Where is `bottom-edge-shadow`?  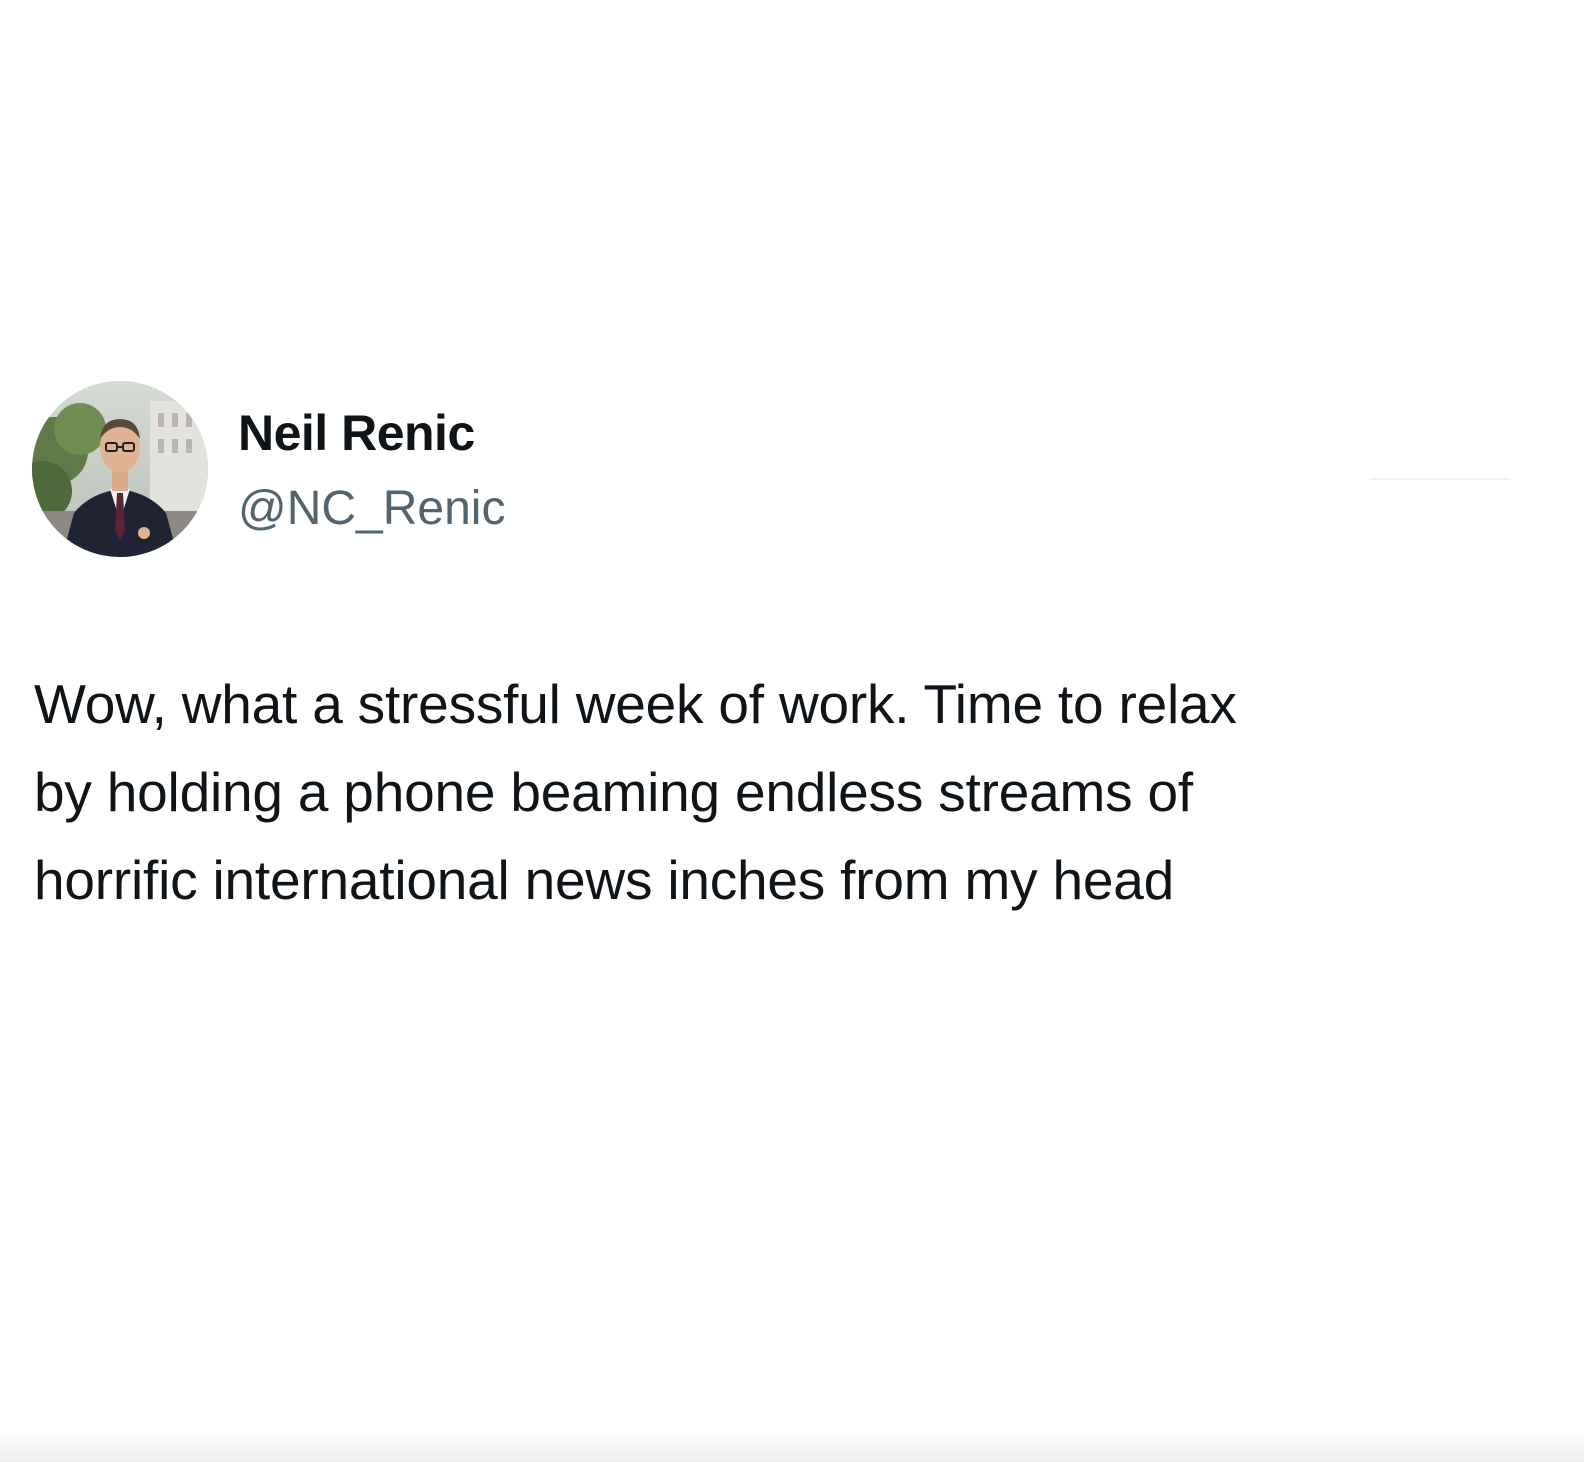
bottom-edge-shadow is located at coordinates (792, 1447).